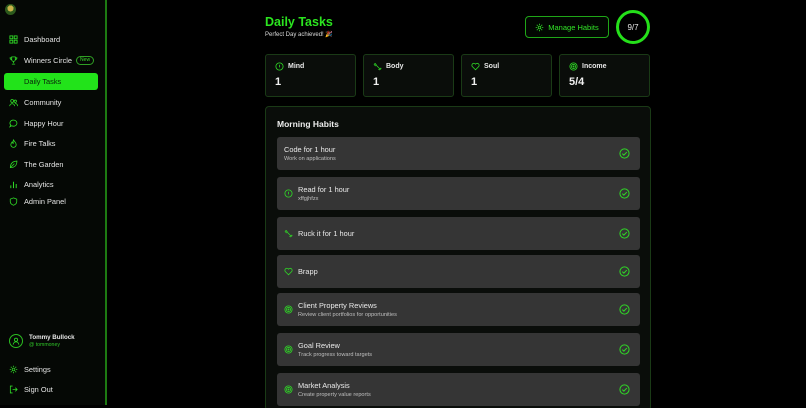 This screenshot has height=408, width=806. I want to click on sidebar-item-fire-talks: Fire Talks, so click(51, 143).